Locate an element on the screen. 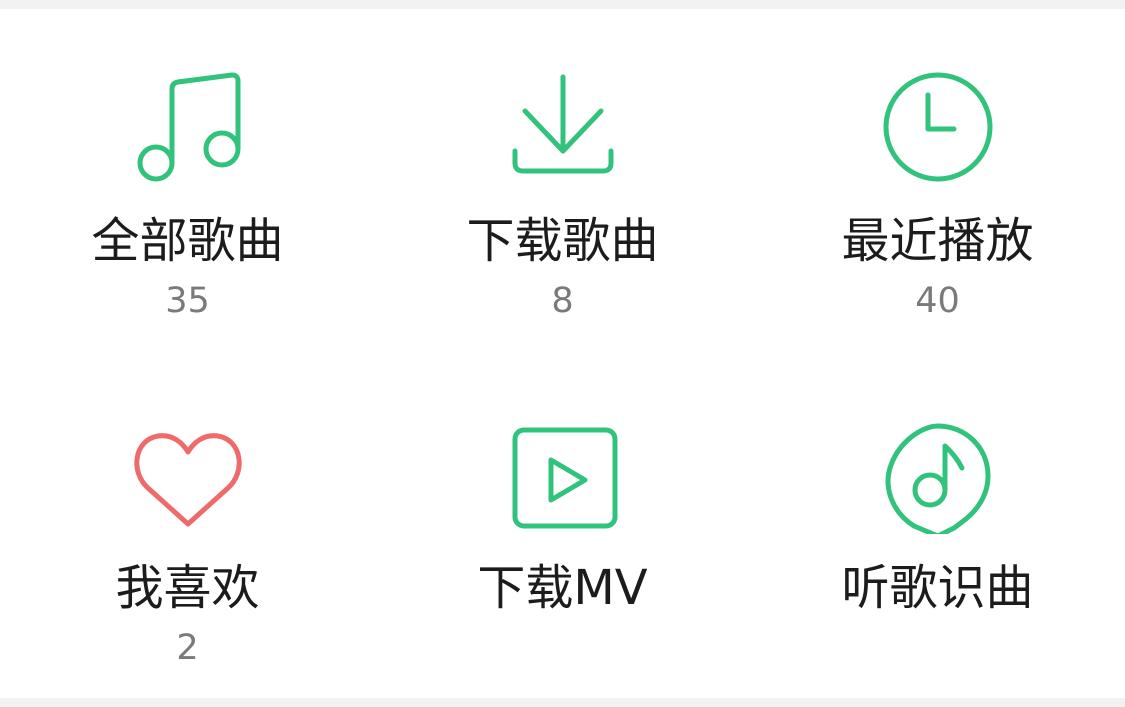  tile-label: 听歌识曲 is located at coordinates (937, 588).